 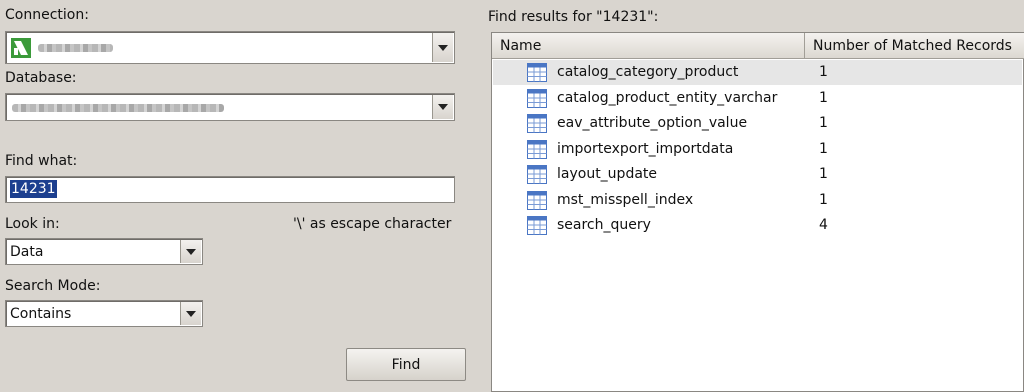 I want to click on row-table-name: importexport_importdata, so click(x=645, y=148).